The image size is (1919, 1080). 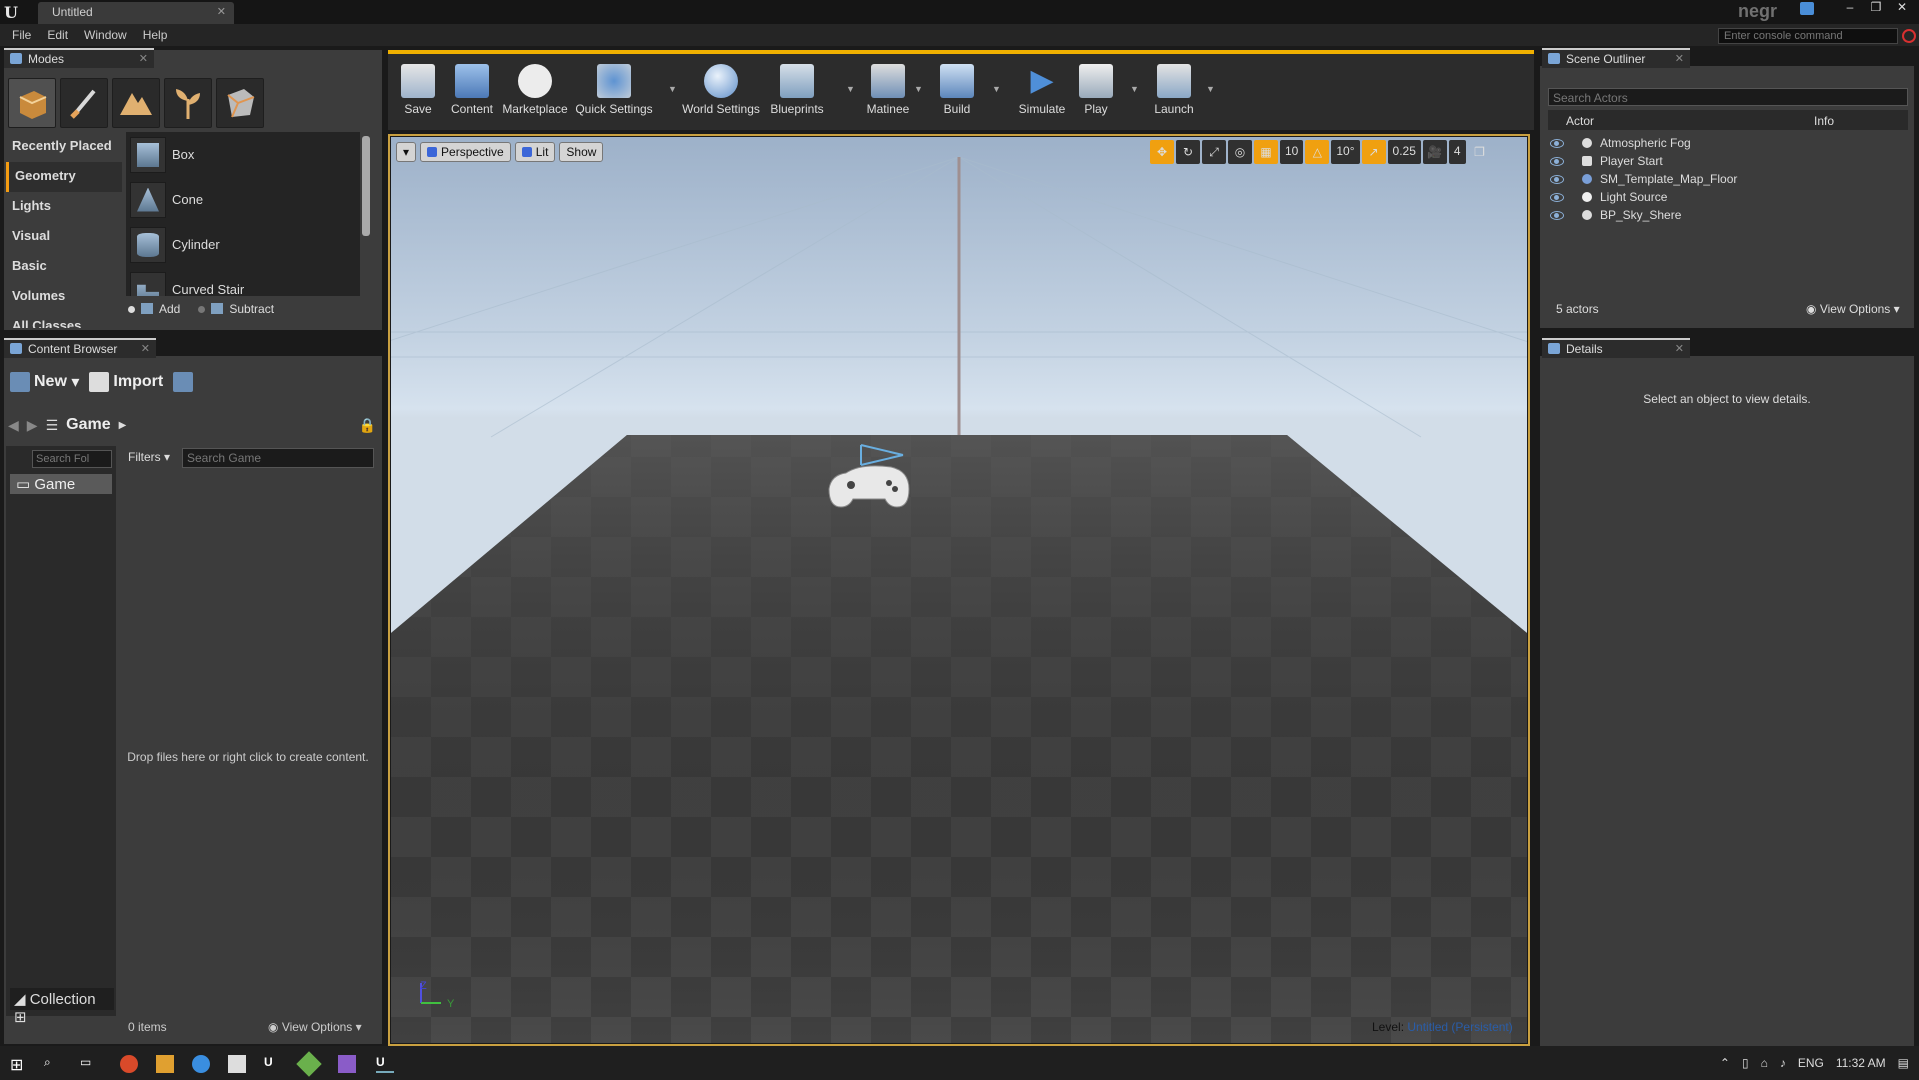 I want to click on play-button: Play, so click(x=1096, y=90).